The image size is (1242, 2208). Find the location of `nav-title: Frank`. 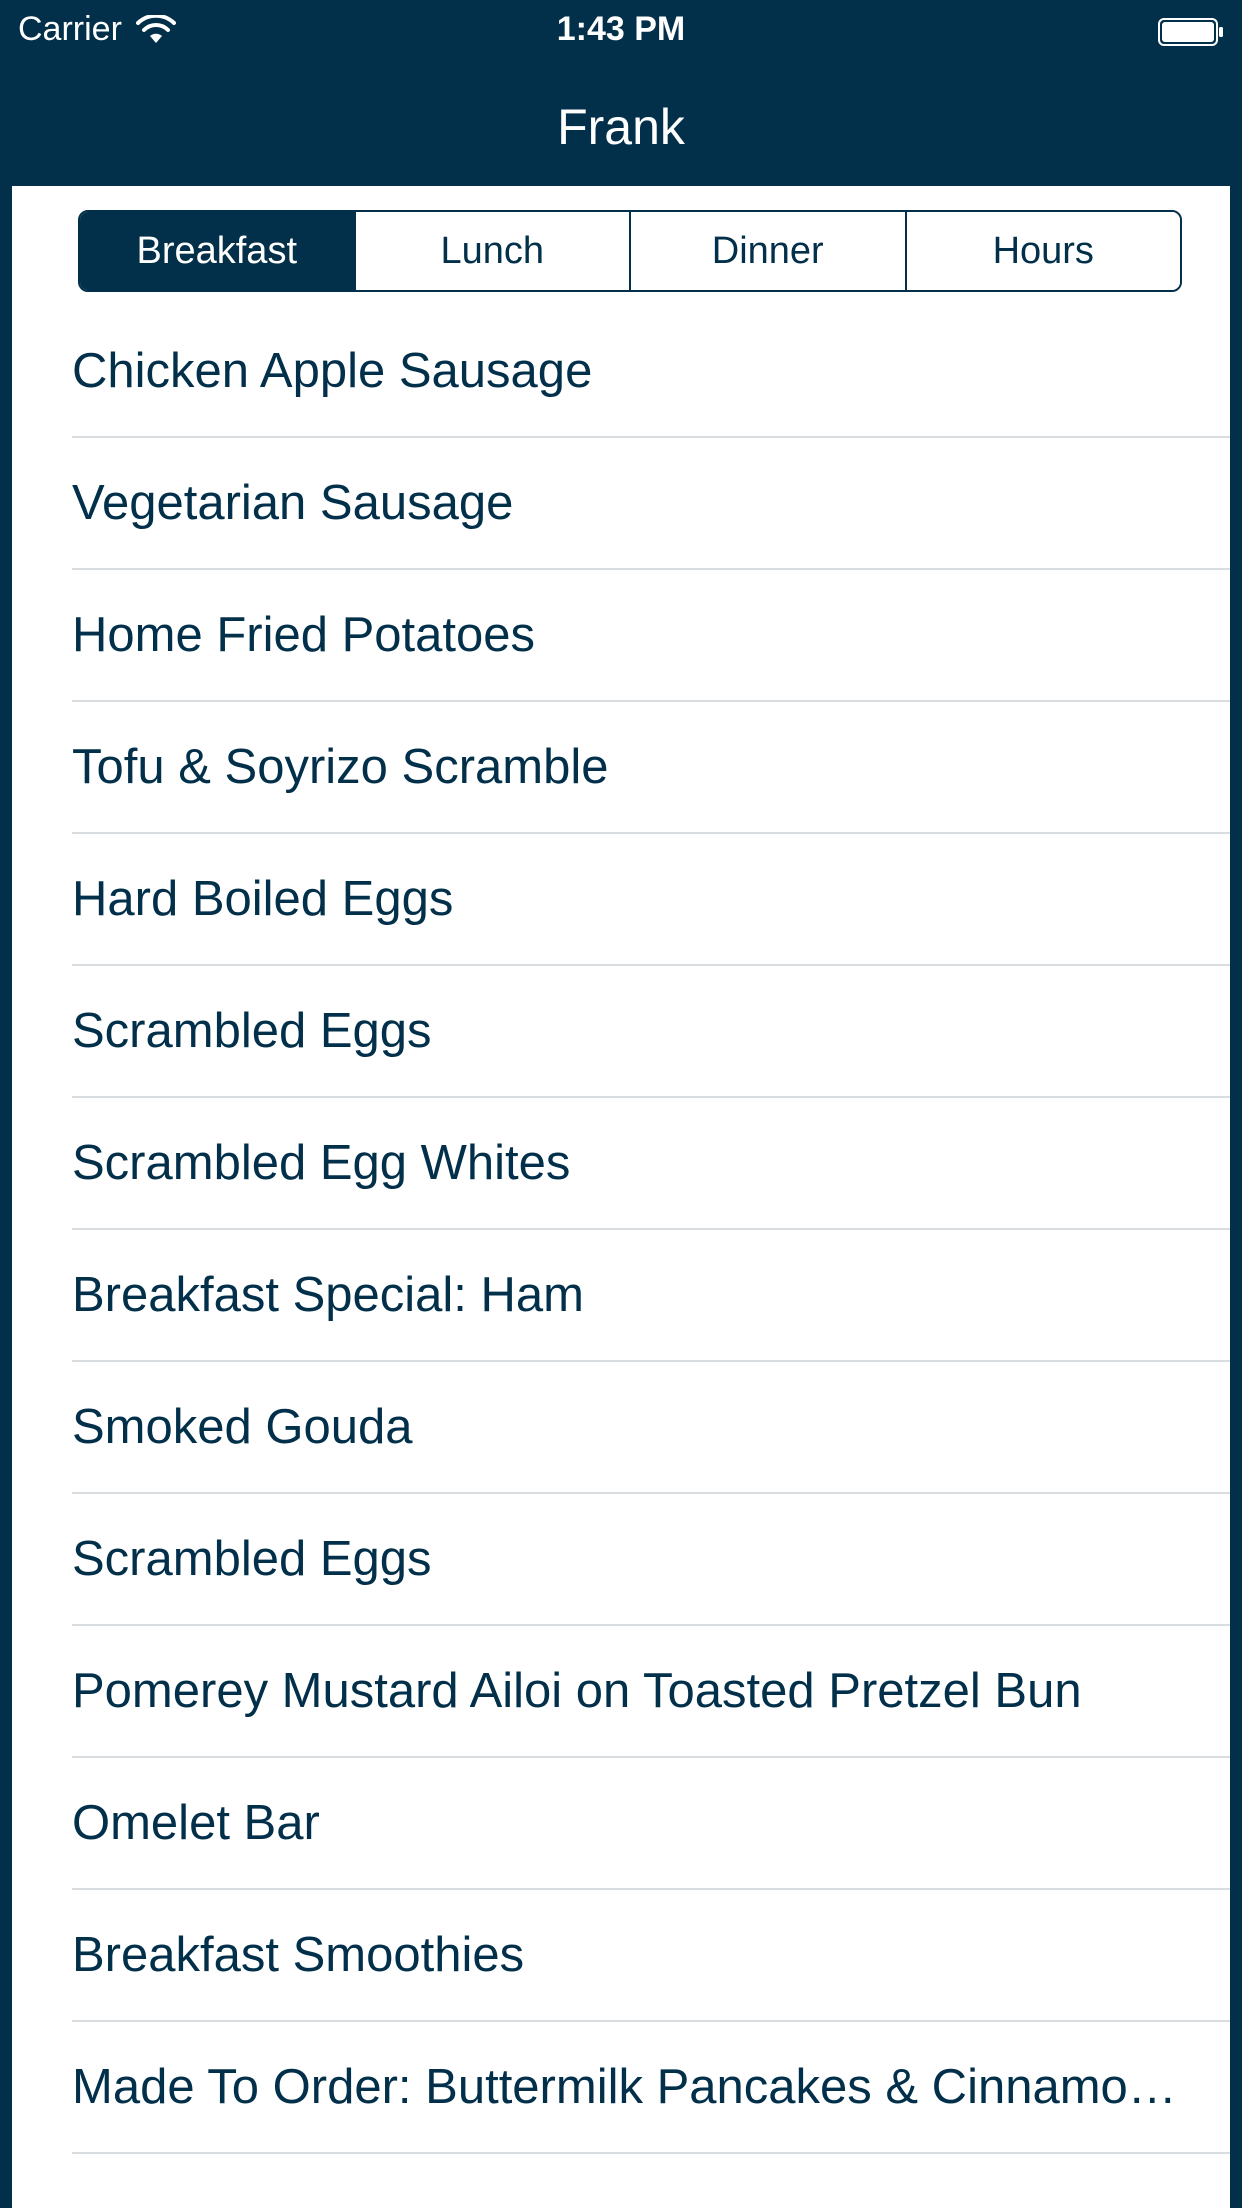

nav-title: Frank is located at coordinates (621, 127).